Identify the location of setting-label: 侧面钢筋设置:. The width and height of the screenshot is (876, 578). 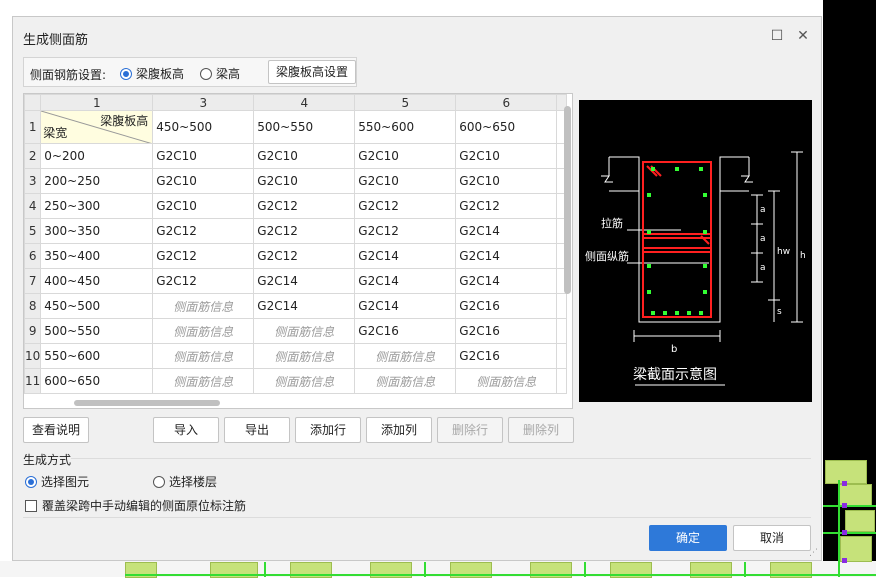
(68, 75).